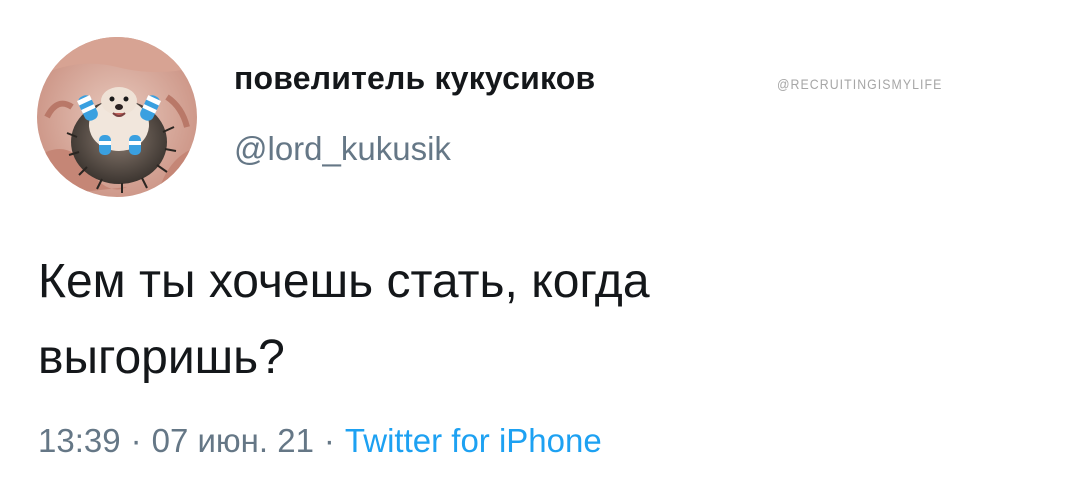  Describe the element at coordinates (342, 149) in the screenshot. I see `user-handle: @lord_kukusik` at that location.